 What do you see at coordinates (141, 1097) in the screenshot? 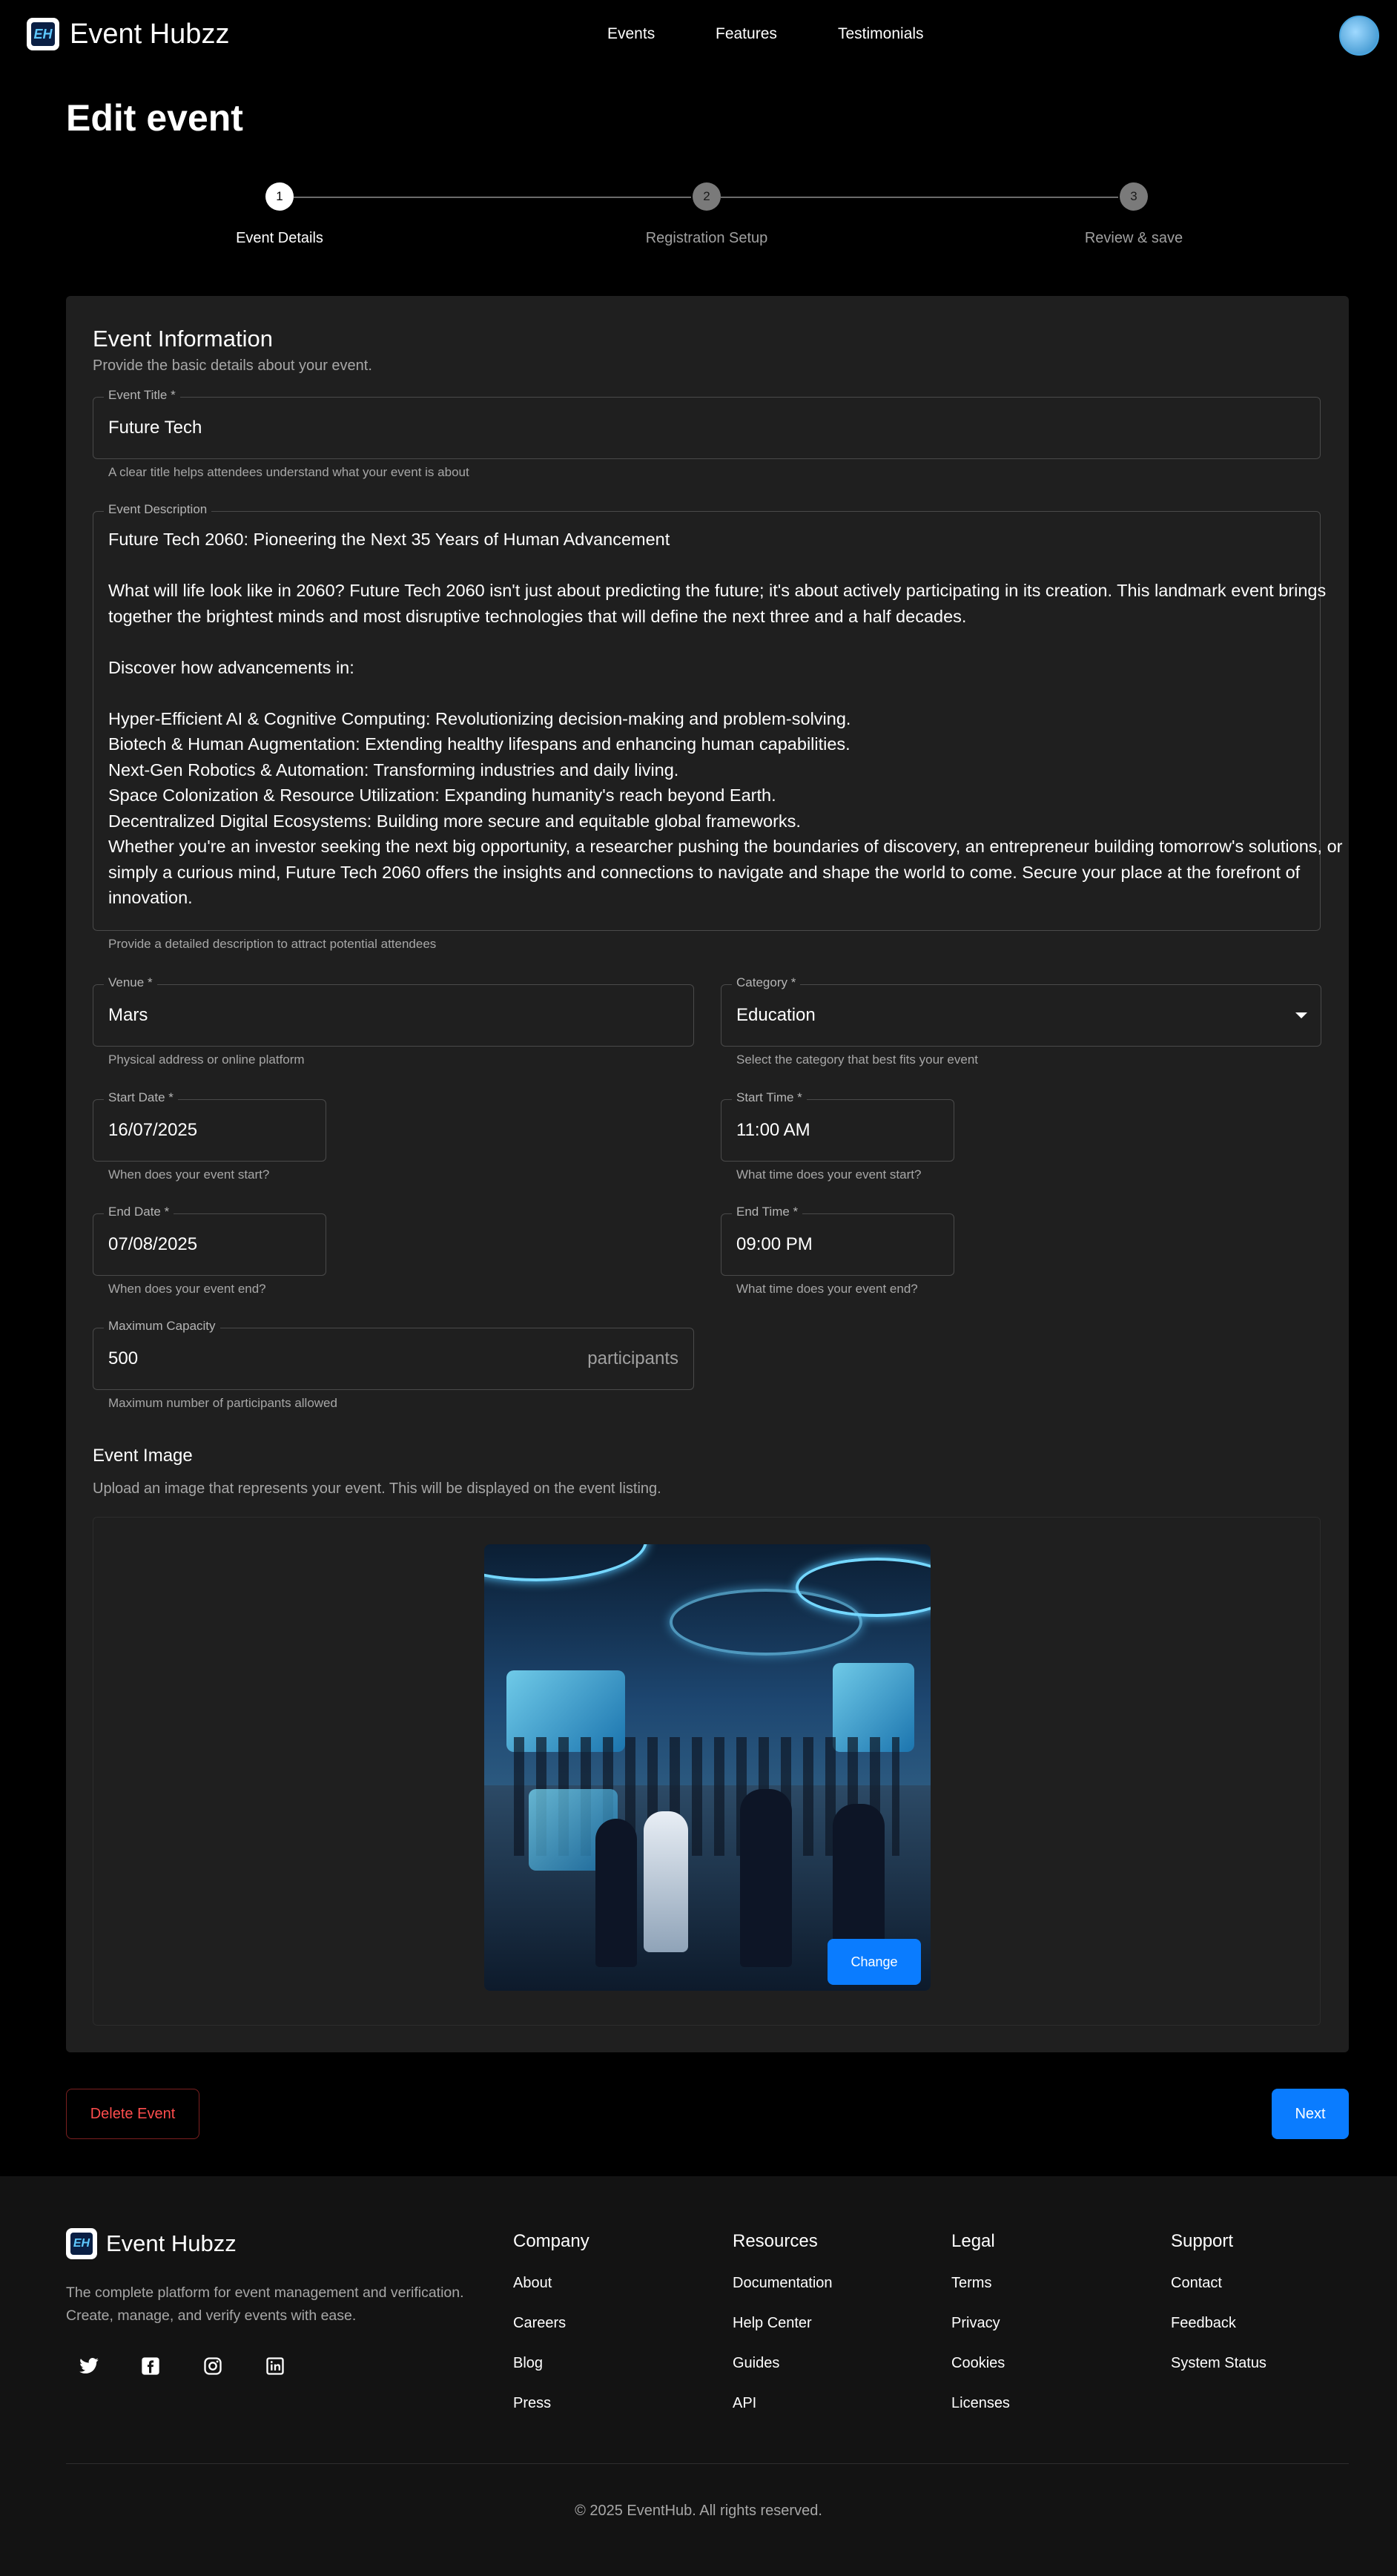
I see `start-date-label: Start Date *` at bounding box center [141, 1097].